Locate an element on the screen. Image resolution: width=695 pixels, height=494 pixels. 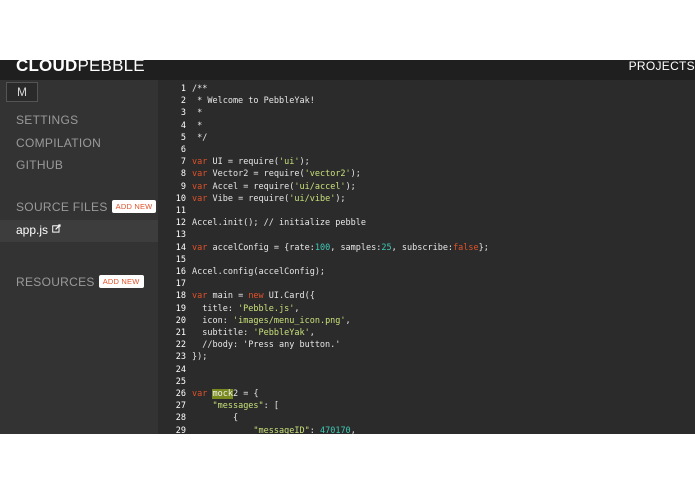
nav-github: GITHUB is located at coordinates (39, 165).